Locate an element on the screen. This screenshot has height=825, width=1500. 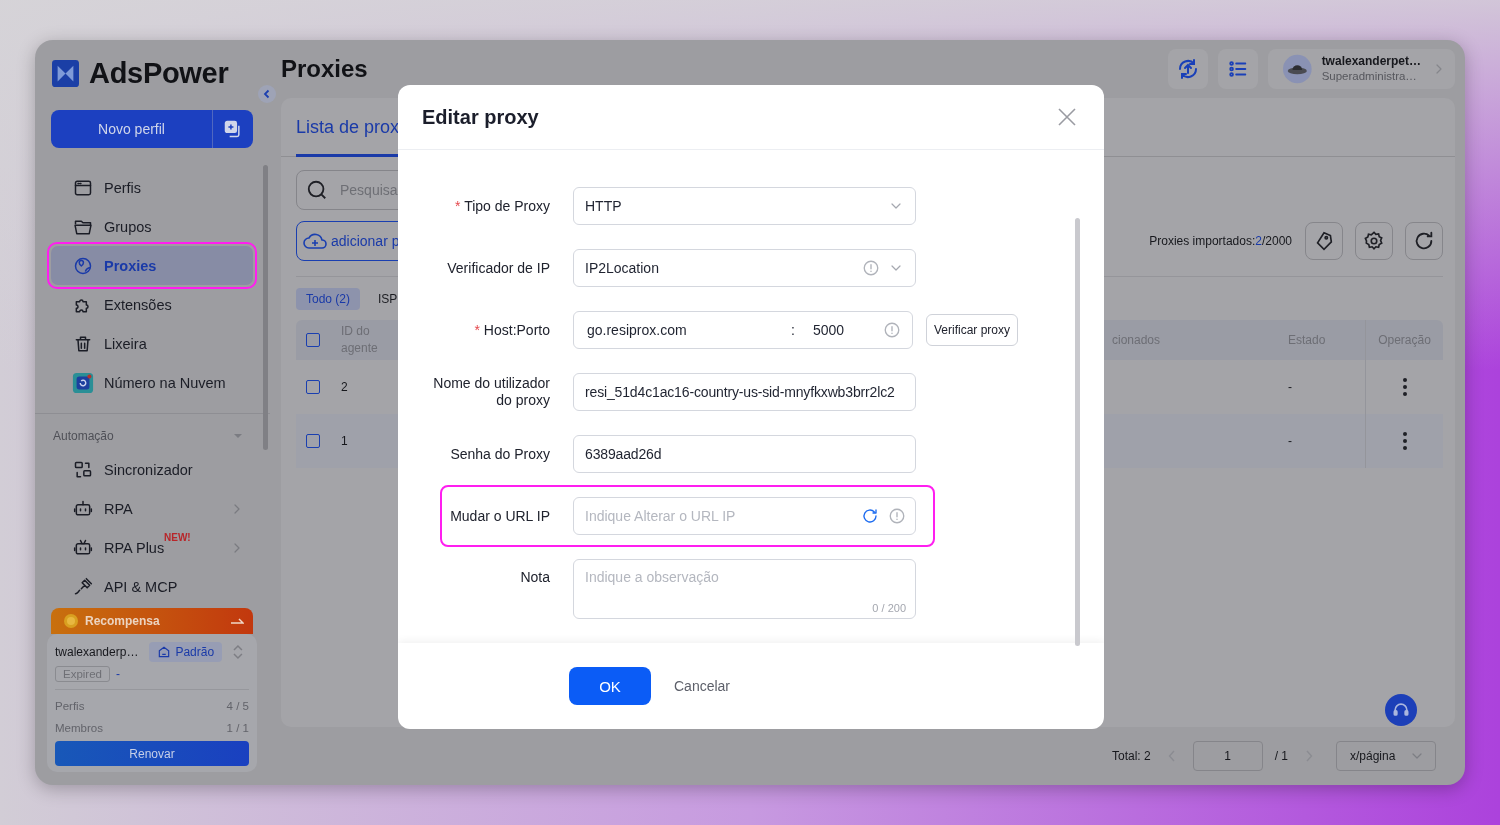
stat-value: 4 / 5 is located at coordinates (237, 706).